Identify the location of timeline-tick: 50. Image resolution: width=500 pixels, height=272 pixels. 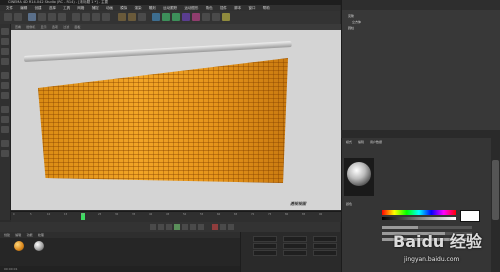
(185, 214).